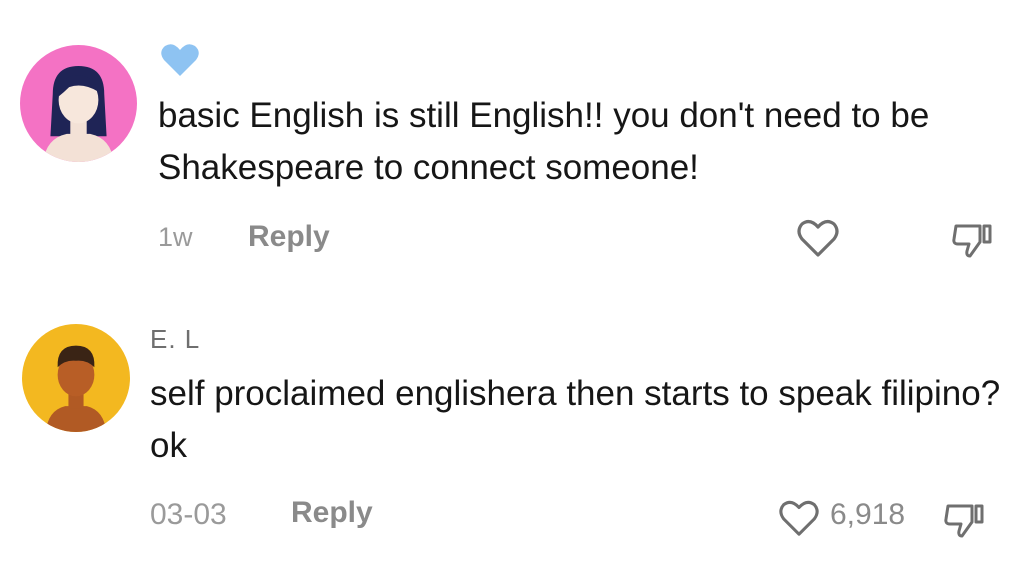 The height and width of the screenshot is (576, 1024). I want to click on blue-heart-icon, so click(180, 60).